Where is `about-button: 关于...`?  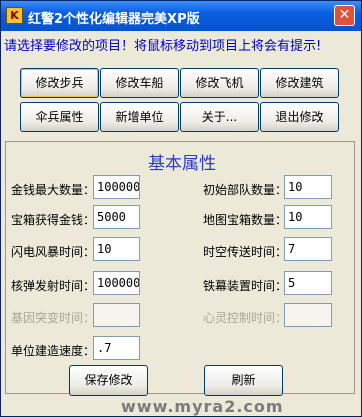 about-button: 关于... is located at coordinates (219, 117).